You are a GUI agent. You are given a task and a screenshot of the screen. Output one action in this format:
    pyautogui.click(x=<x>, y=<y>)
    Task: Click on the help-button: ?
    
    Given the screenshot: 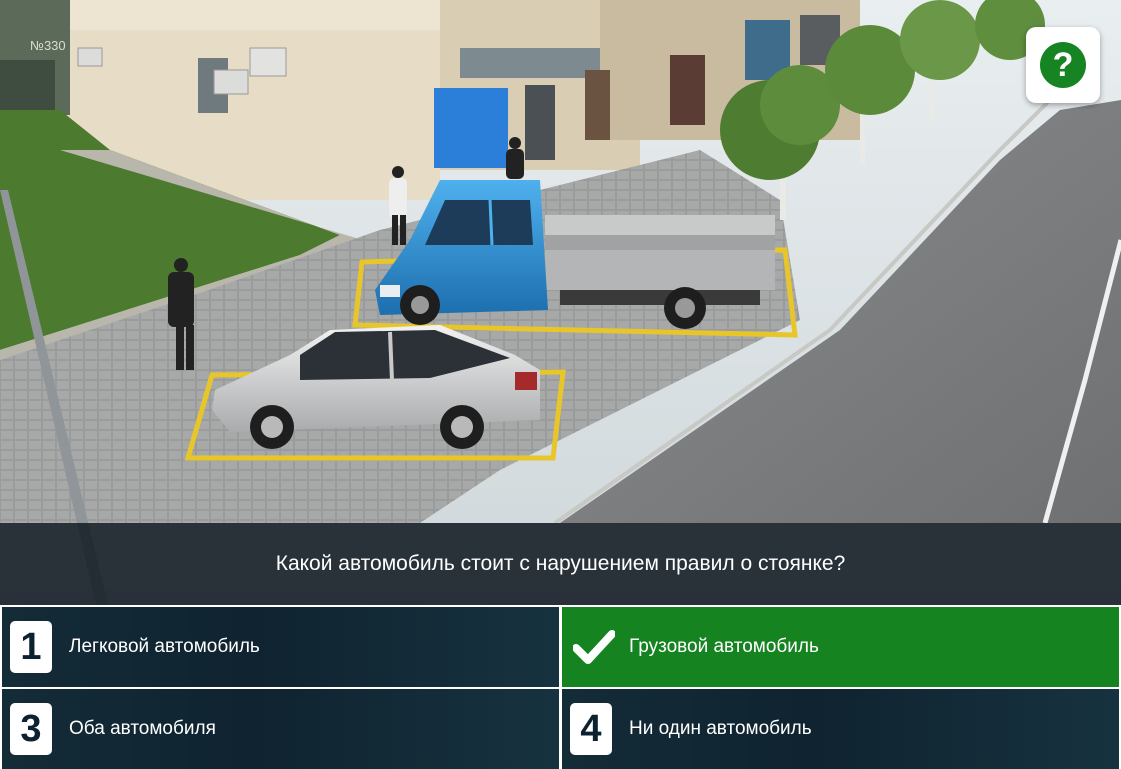 What is the action you would take?
    pyautogui.click(x=1063, y=65)
    